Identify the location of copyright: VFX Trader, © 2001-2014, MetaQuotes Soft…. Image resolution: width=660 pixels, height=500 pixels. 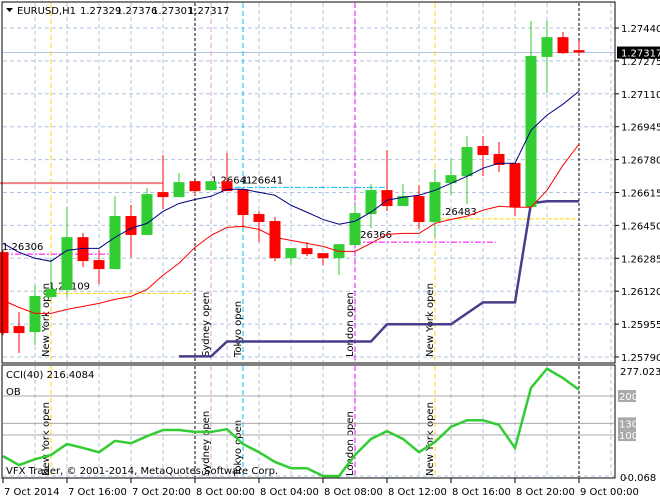
(142, 471).